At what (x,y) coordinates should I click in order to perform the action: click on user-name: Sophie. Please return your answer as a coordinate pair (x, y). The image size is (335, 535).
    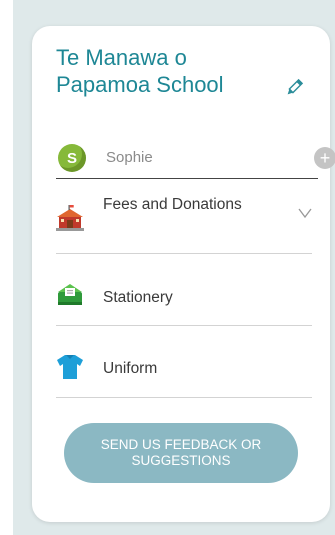
    Looking at the image, I should click on (129, 157).